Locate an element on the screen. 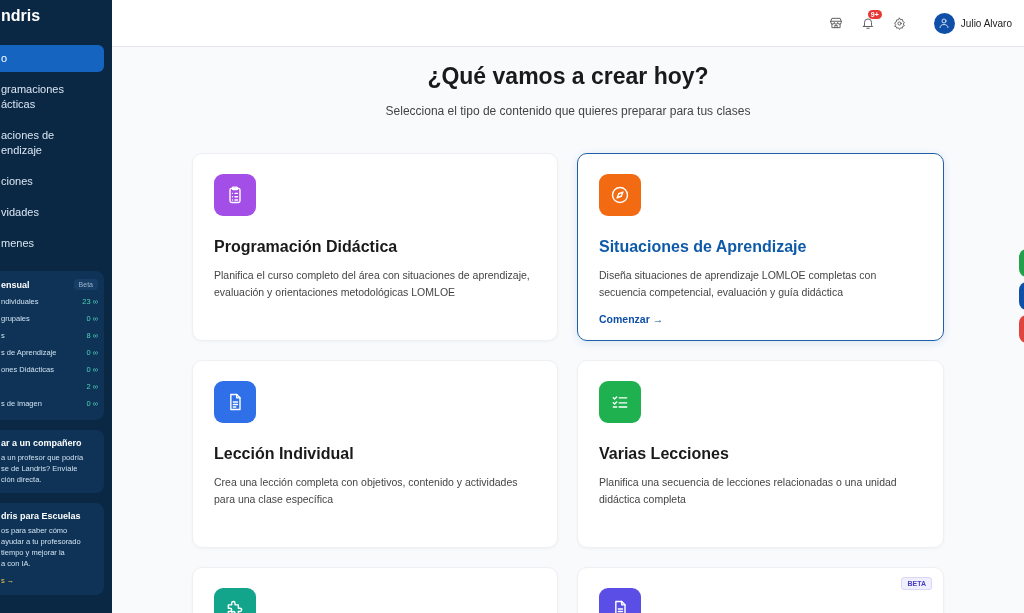 Image resolution: width=1024 pixels, height=613 pixels. user-name: Julio Alvaro is located at coordinates (986, 23).